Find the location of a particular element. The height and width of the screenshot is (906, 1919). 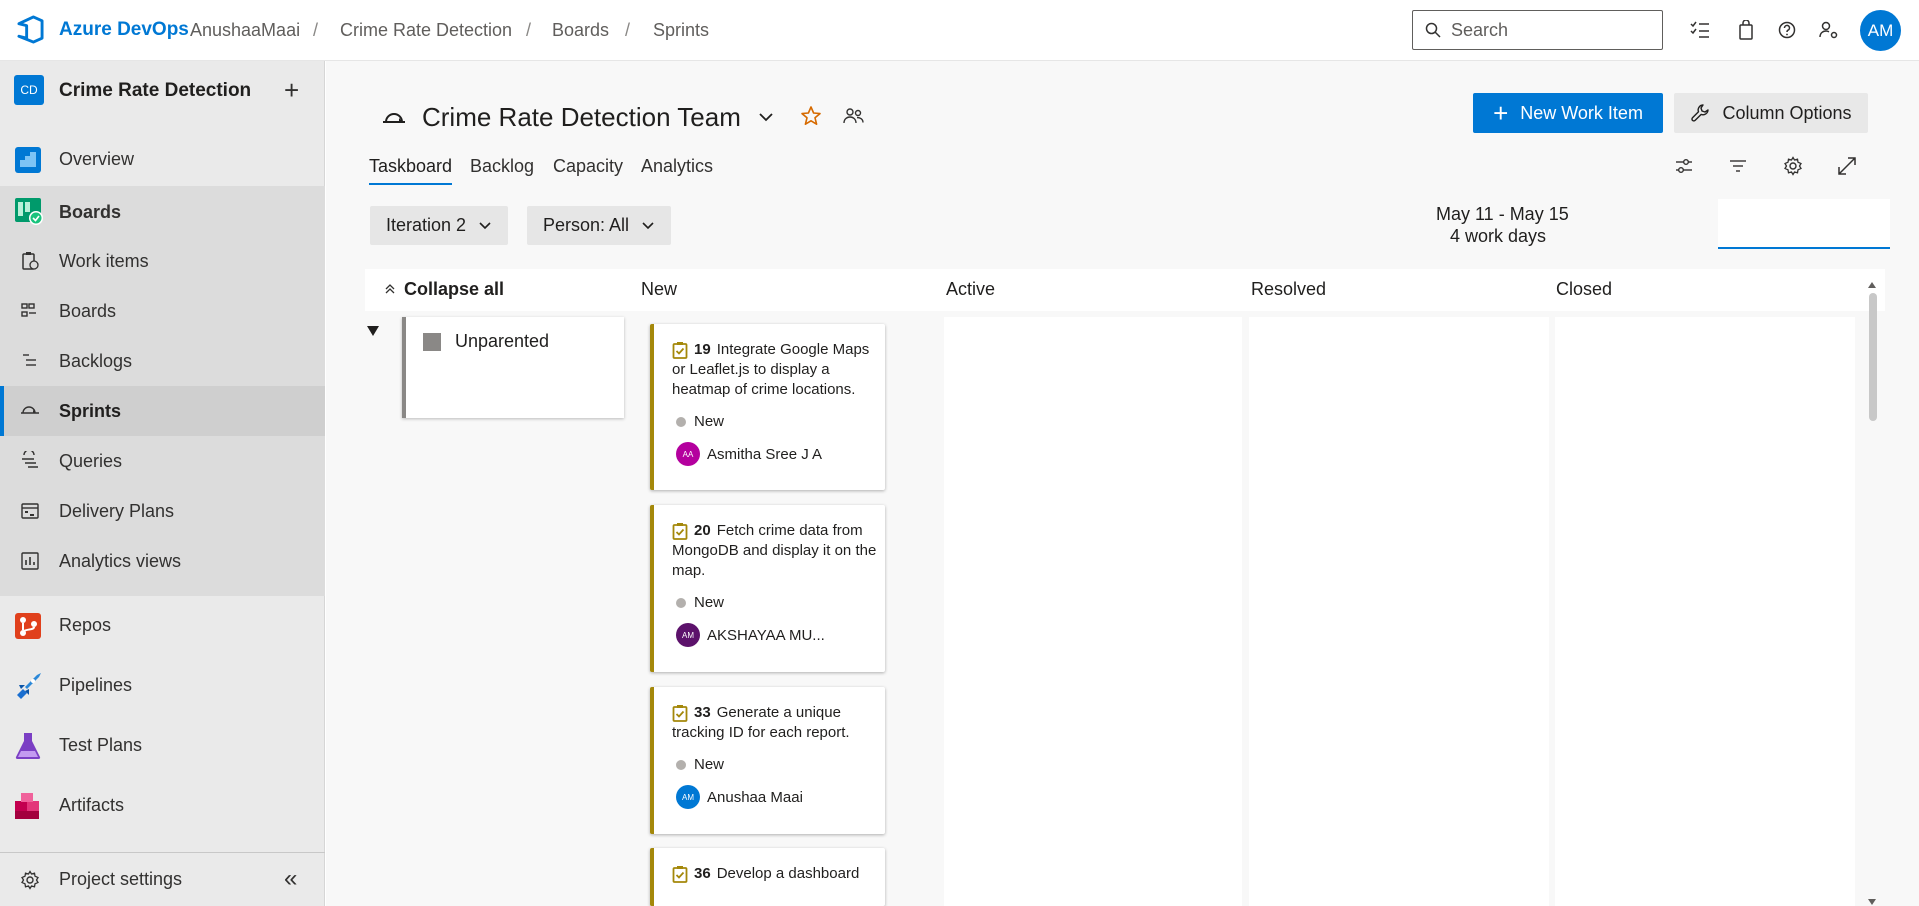

fullscreen-icon is located at coordinates (1847, 166).